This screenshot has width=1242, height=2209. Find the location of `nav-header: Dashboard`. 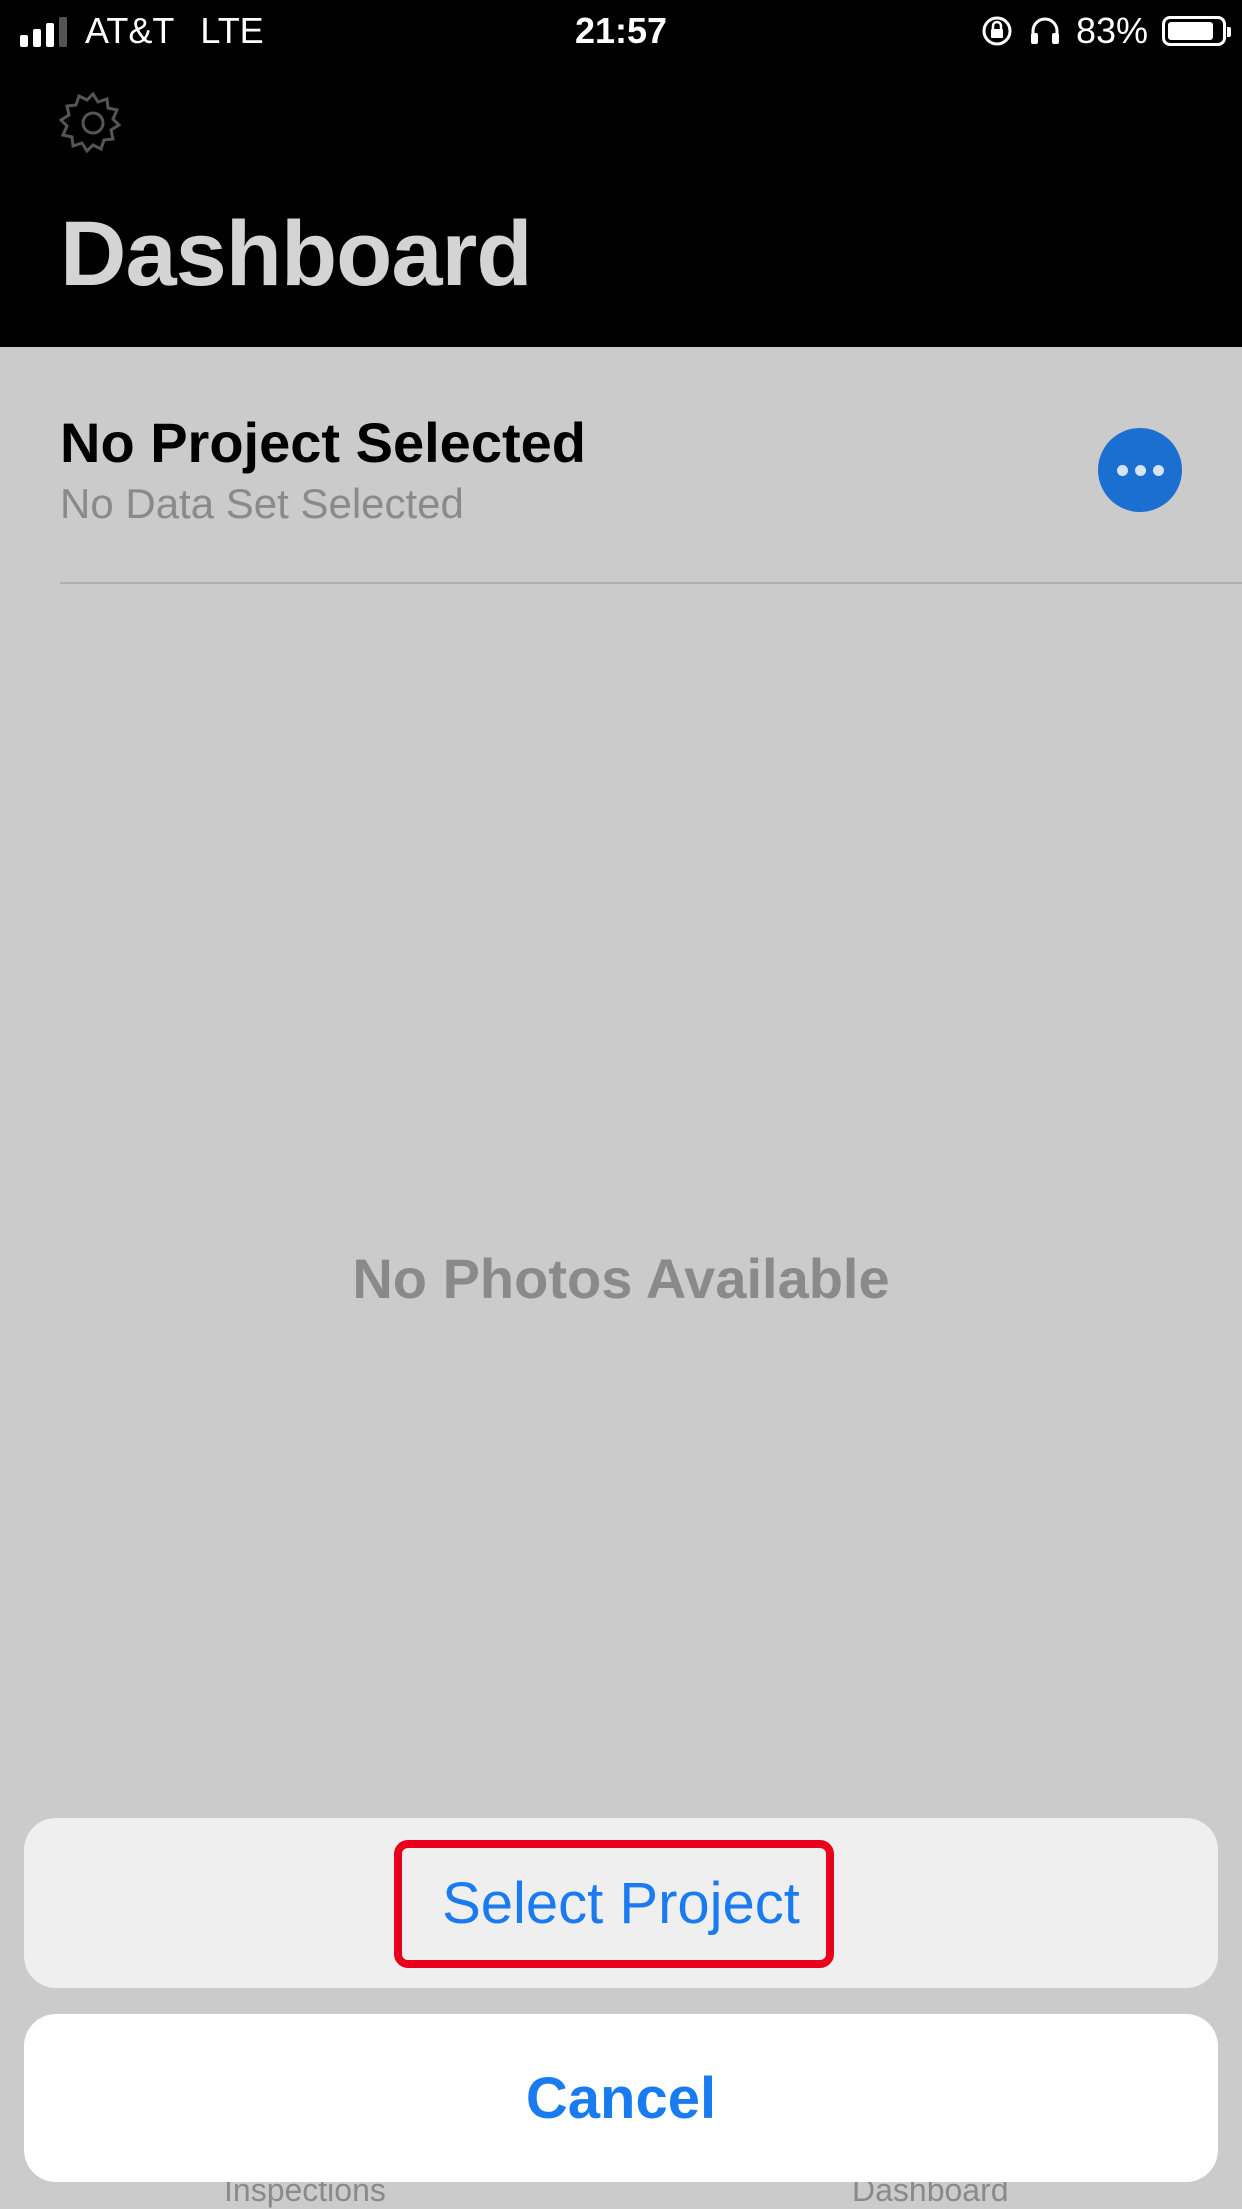

nav-header: Dashboard is located at coordinates (621, 204).